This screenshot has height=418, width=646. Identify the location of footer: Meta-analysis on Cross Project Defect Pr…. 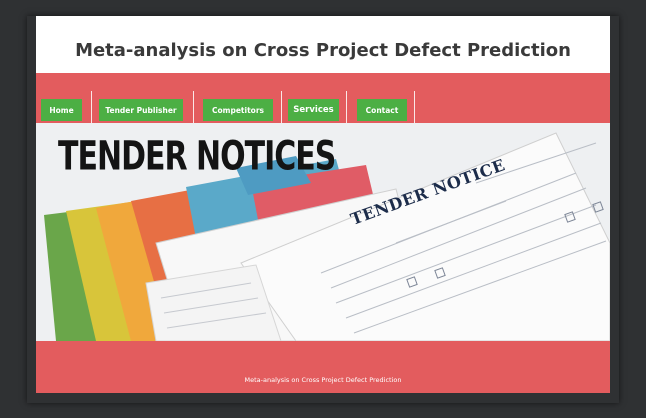
(323, 367).